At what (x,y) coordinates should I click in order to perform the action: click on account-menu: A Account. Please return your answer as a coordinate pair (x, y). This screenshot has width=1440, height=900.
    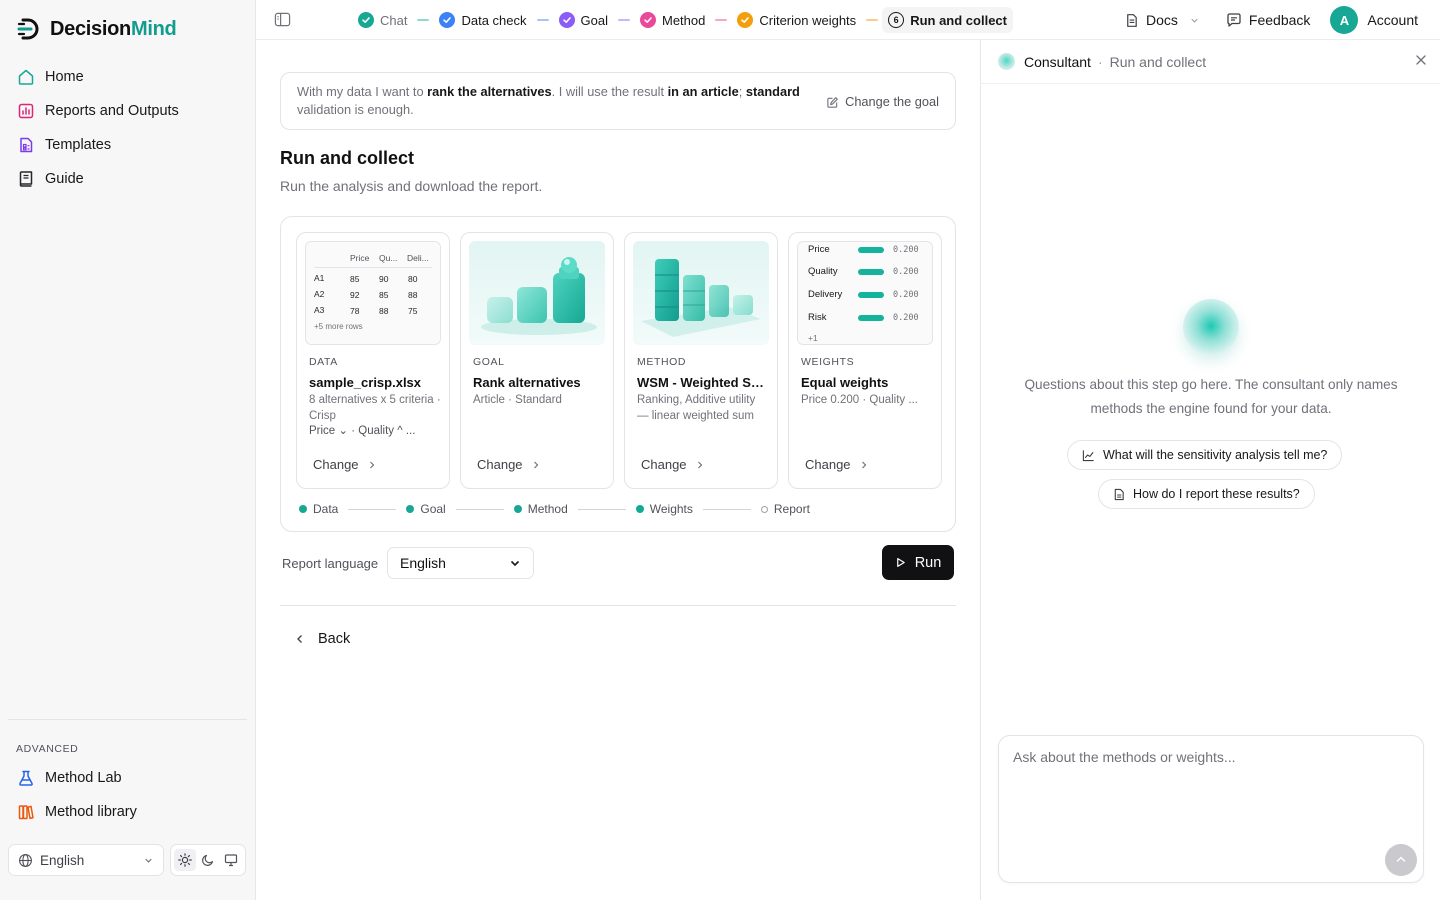
    Looking at the image, I should click on (1380, 20).